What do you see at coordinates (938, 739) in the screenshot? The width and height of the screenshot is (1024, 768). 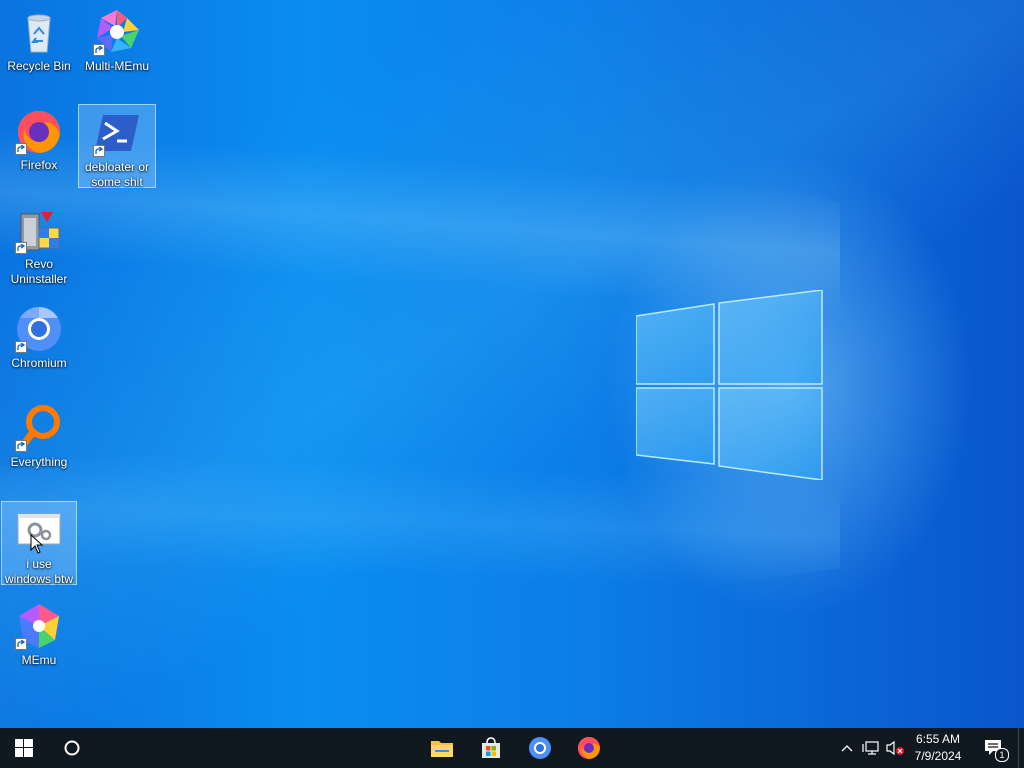 I see `clock-time: 6:55 AM` at bounding box center [938, 739].